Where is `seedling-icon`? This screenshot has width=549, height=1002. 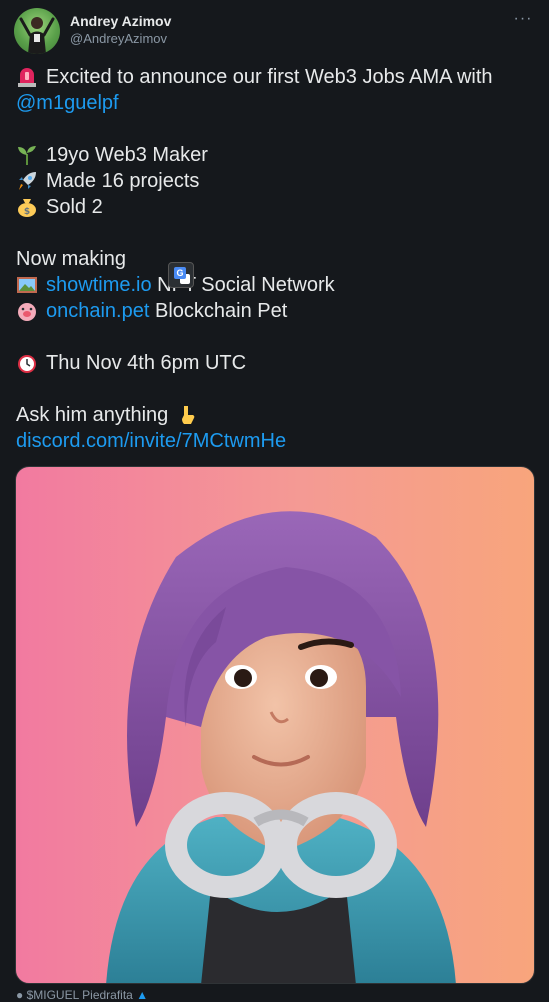
seedling-icon is located at coordinates (27, 155).